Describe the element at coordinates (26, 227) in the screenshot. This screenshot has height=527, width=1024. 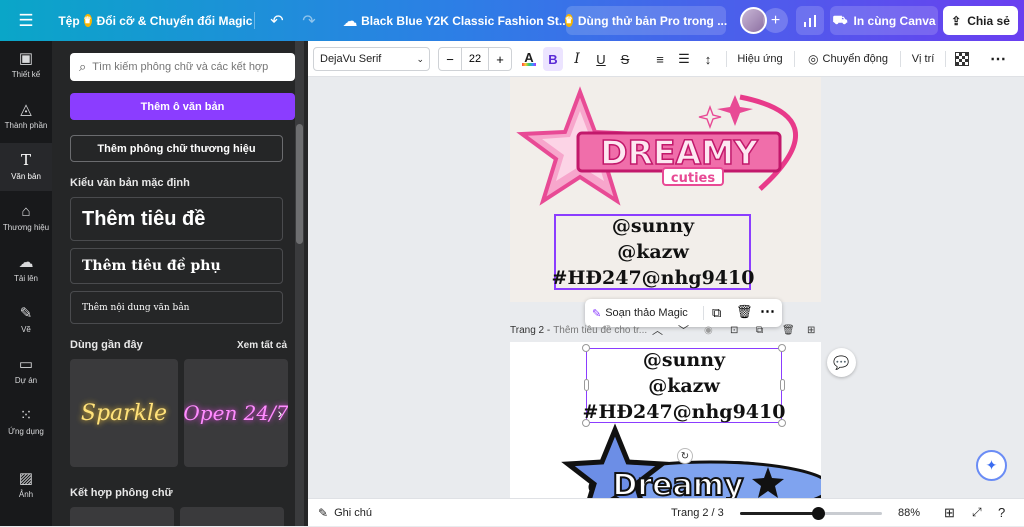
I see `nav-brand-label: Thương hiệu` at that location.